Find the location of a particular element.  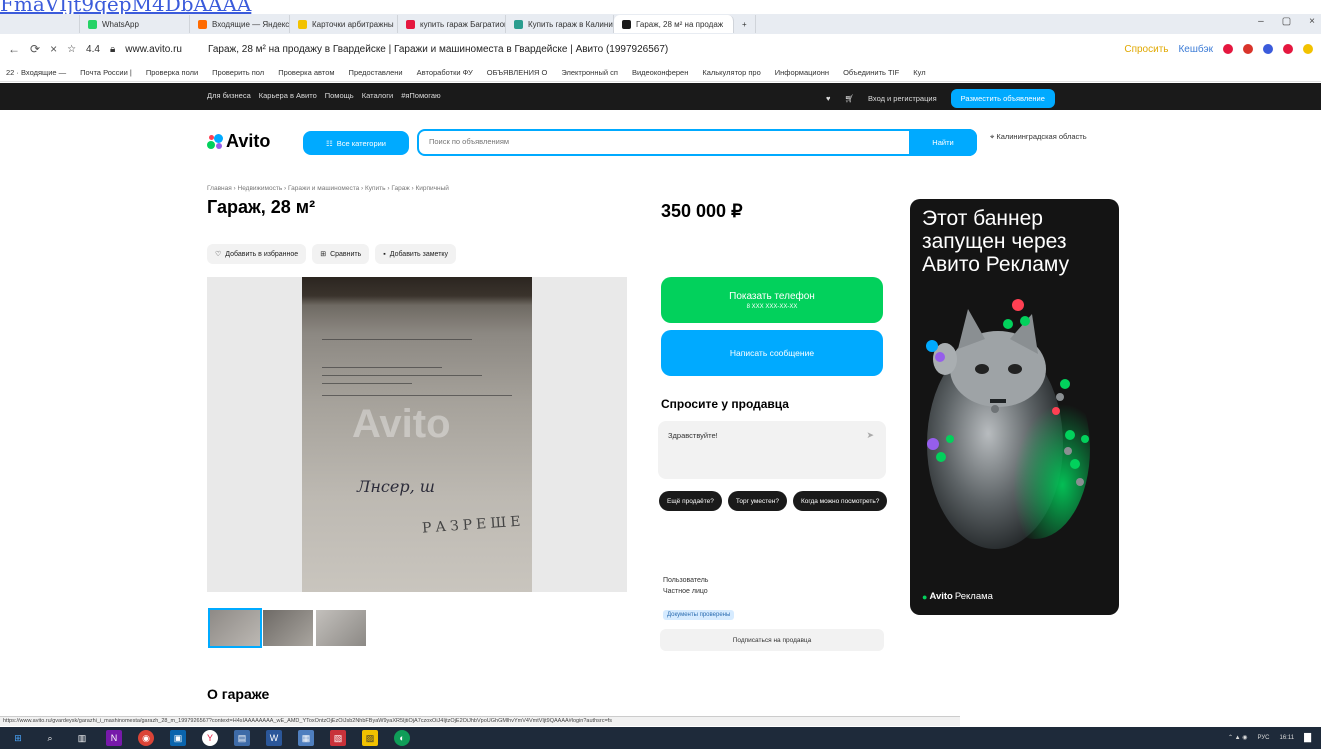

reload-icon: ⟳ is located at coordinates (35, 49).